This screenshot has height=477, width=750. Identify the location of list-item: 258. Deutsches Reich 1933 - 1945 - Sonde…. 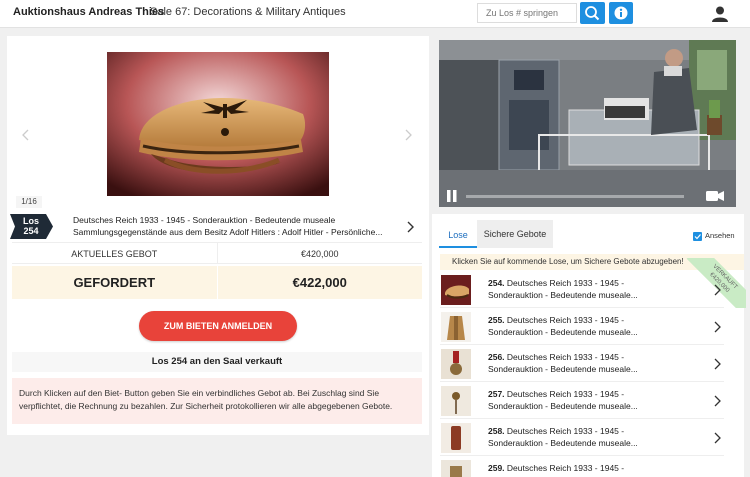
(582, 438).